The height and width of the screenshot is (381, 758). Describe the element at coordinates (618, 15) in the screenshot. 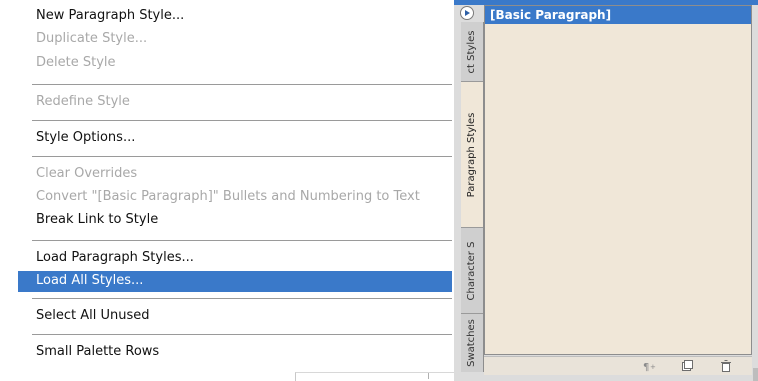

I see `style-row-basic-paragraph: [Basic Paragraph]` at that location.